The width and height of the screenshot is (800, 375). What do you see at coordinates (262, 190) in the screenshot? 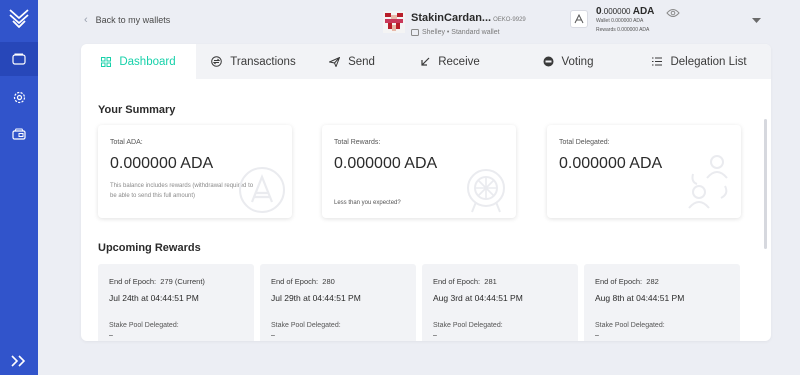
I see `ada-watermark-icon` at bounding box center [262, 190].